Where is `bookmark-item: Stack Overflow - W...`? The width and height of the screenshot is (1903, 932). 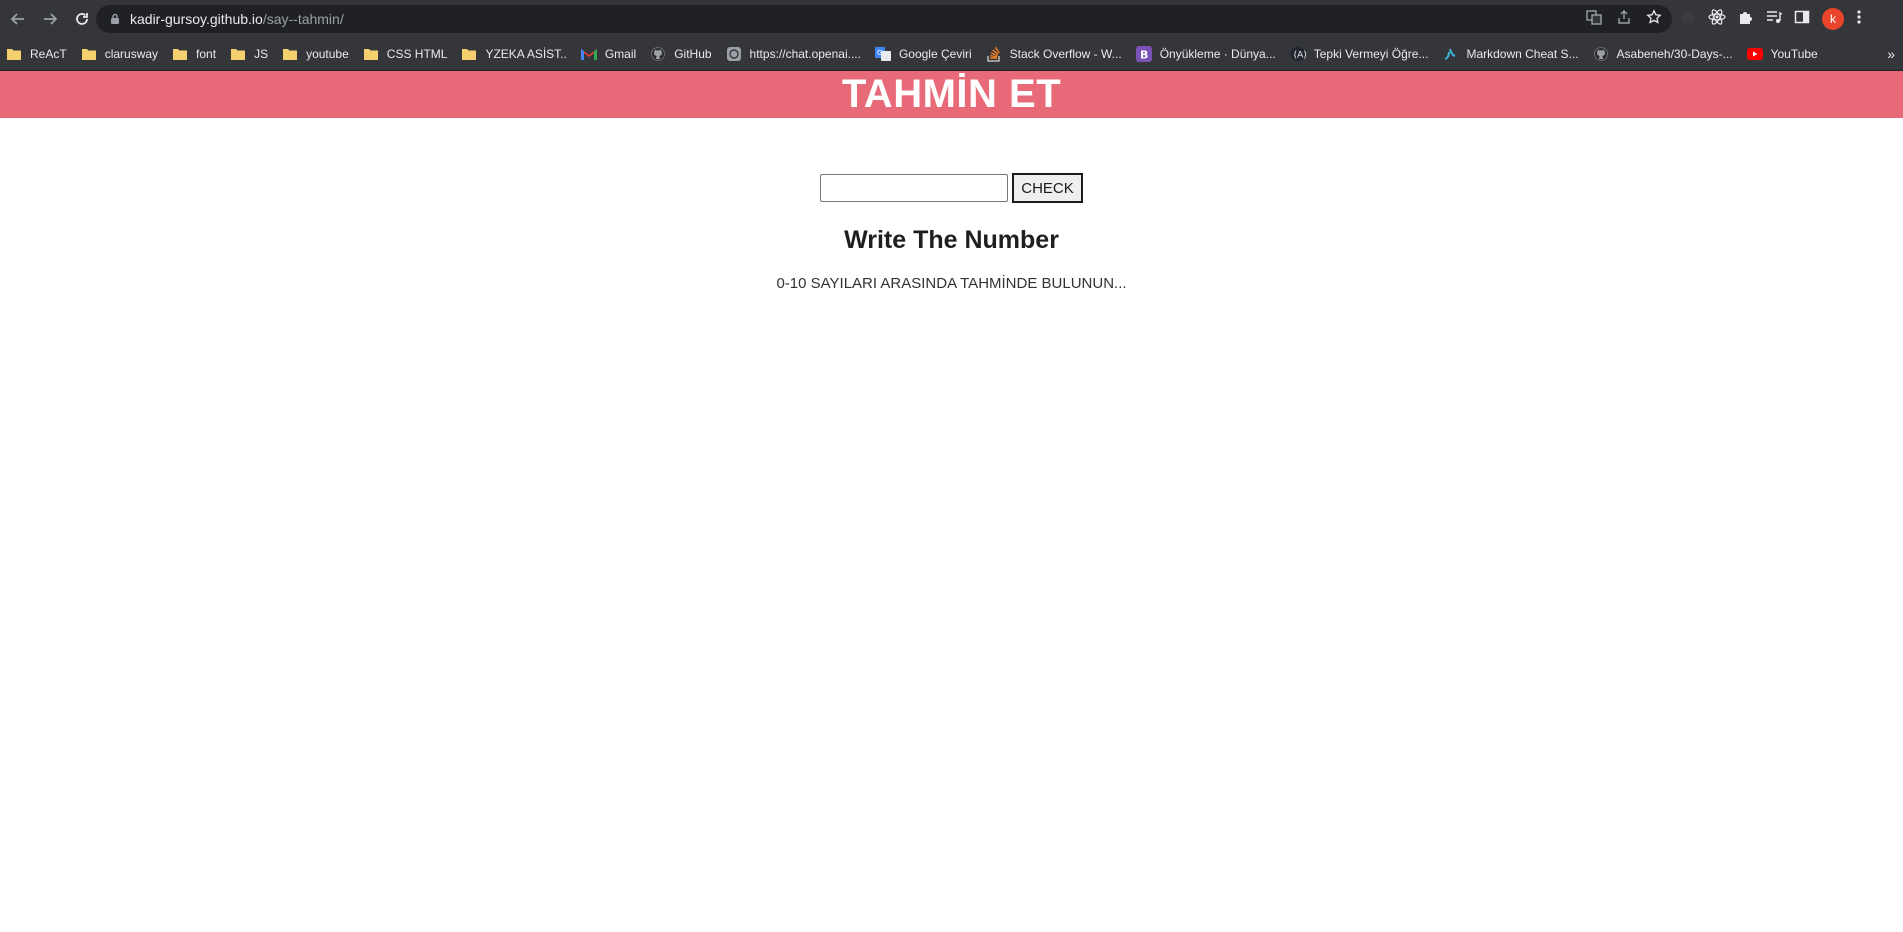
bookmark-item: Stack Overflow - W... is located at coordinates (1054, 54).